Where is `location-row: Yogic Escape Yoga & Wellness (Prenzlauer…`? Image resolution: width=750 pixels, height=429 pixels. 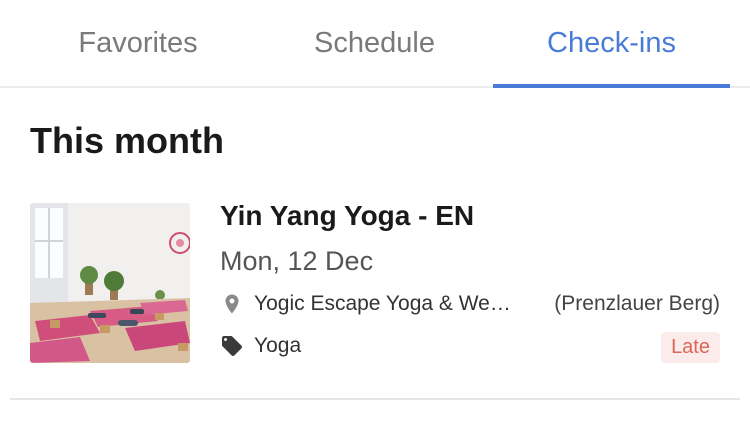
location-row: Yogic Escape Yoga & Wellness (Prenzlauer… is located at coordinates (470, 304).